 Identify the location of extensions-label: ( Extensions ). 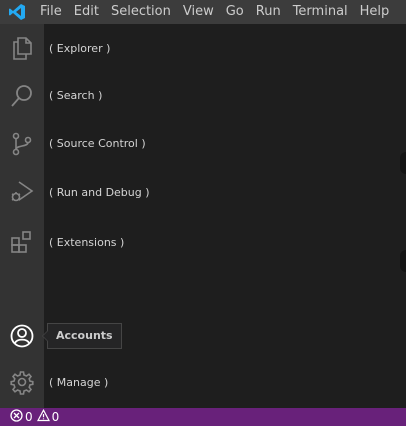
(87, 242).